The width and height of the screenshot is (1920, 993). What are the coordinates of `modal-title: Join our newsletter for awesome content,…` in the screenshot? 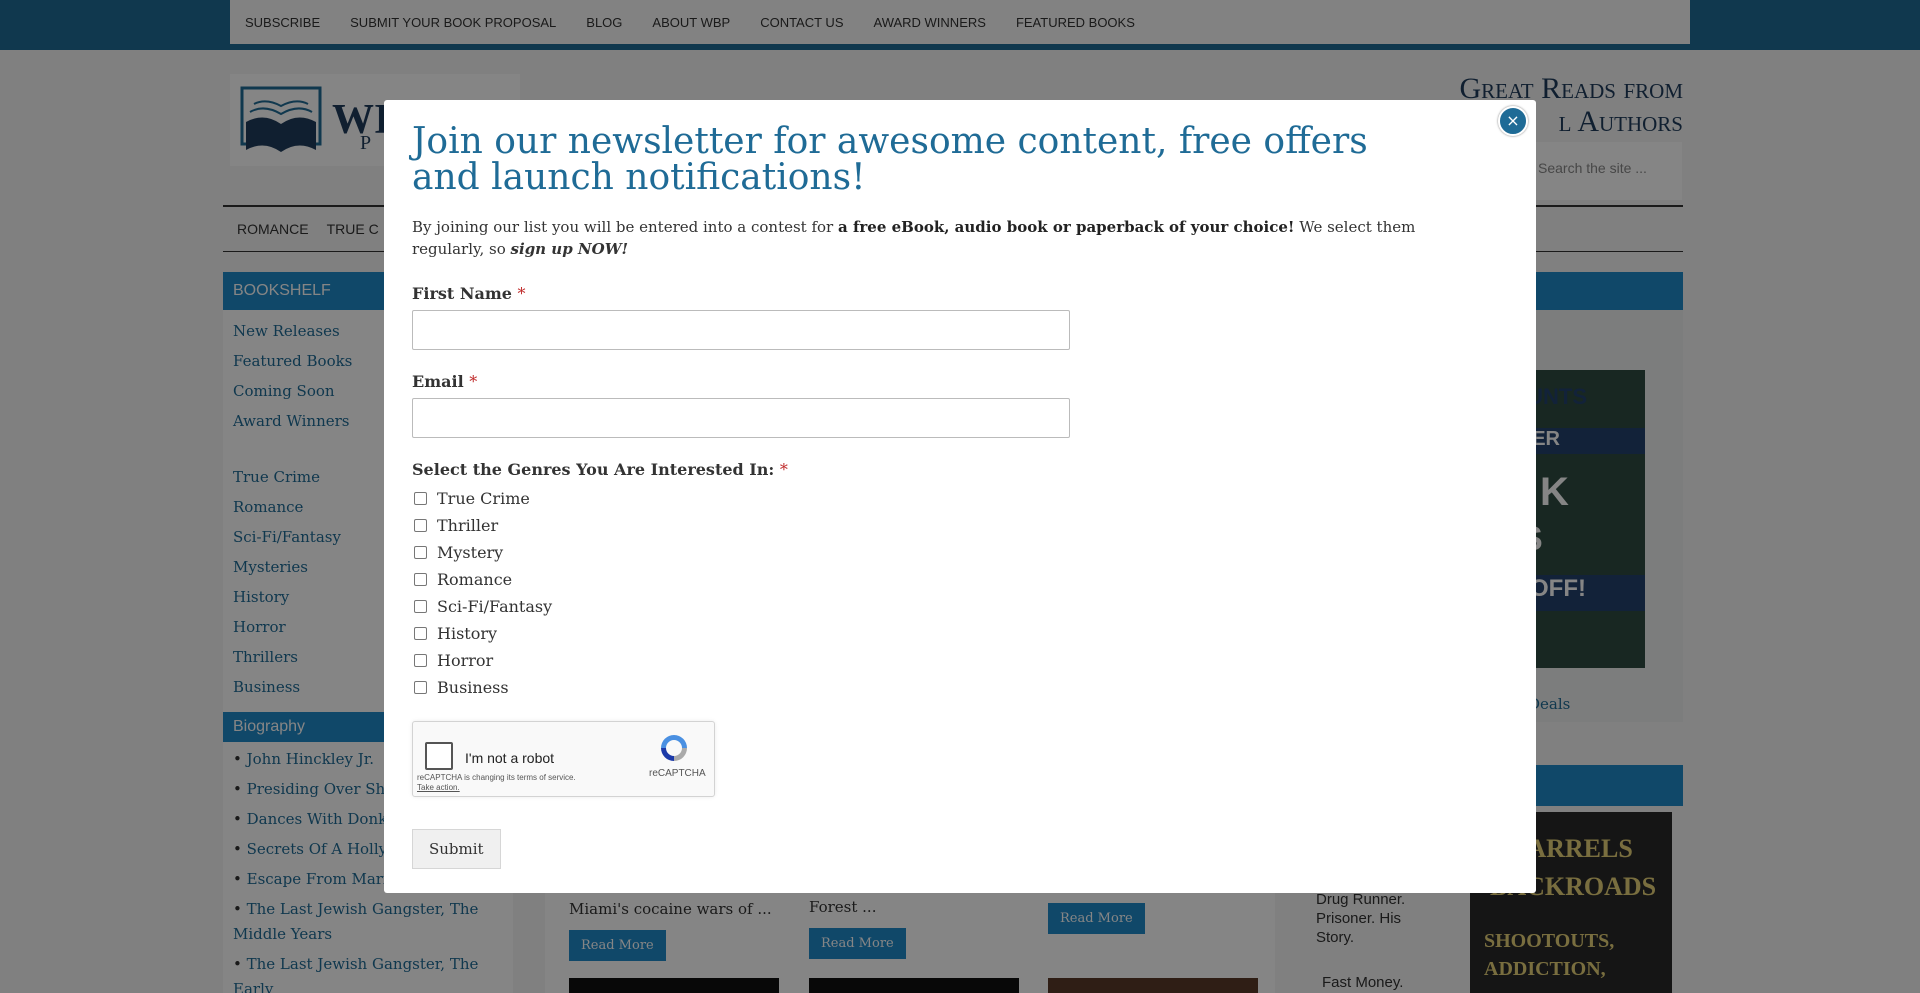 It's located at (890, 159).